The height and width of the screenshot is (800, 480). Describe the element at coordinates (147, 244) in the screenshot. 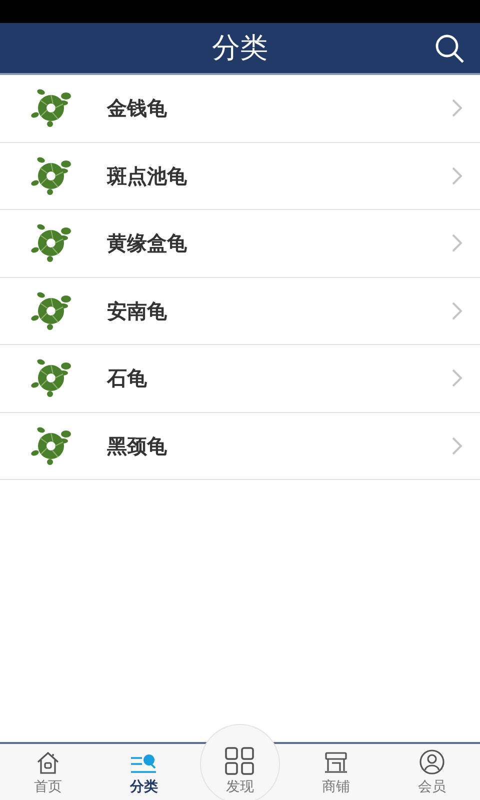

I see `category-name: 黄缘盒龟` at that location.